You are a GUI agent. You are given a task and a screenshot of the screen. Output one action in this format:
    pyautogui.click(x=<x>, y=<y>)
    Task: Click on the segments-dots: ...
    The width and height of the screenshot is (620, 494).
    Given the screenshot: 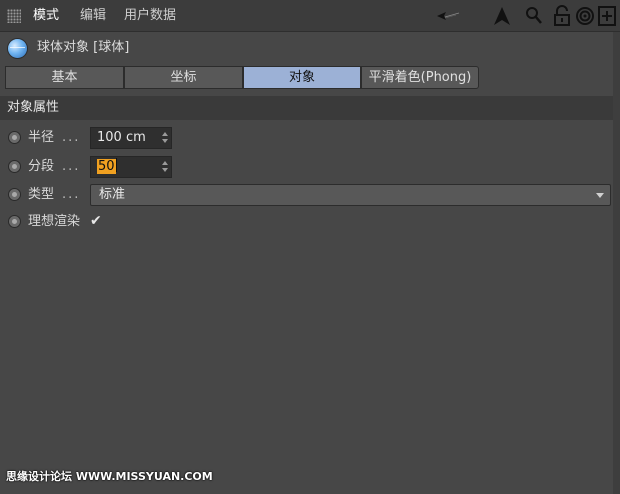 What is the action you would take?
    pyautogui.click(x=71, y=166)
    